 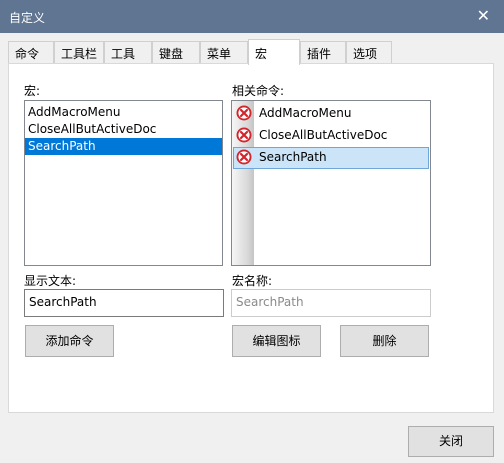 What do you see at coordinates (384, 341) in the screenshot?
I see `delete-button: 删除` at bounding box center [384, 341].